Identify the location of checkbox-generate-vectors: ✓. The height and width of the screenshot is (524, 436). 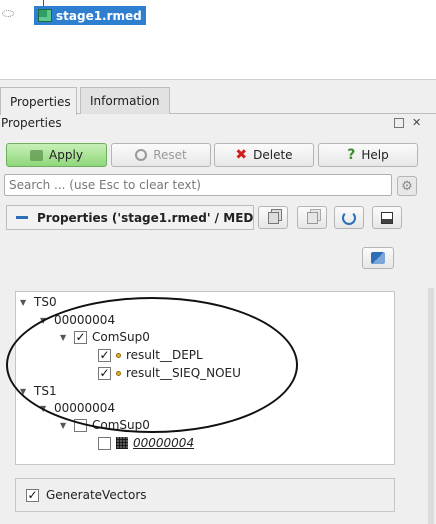
(32, 495).